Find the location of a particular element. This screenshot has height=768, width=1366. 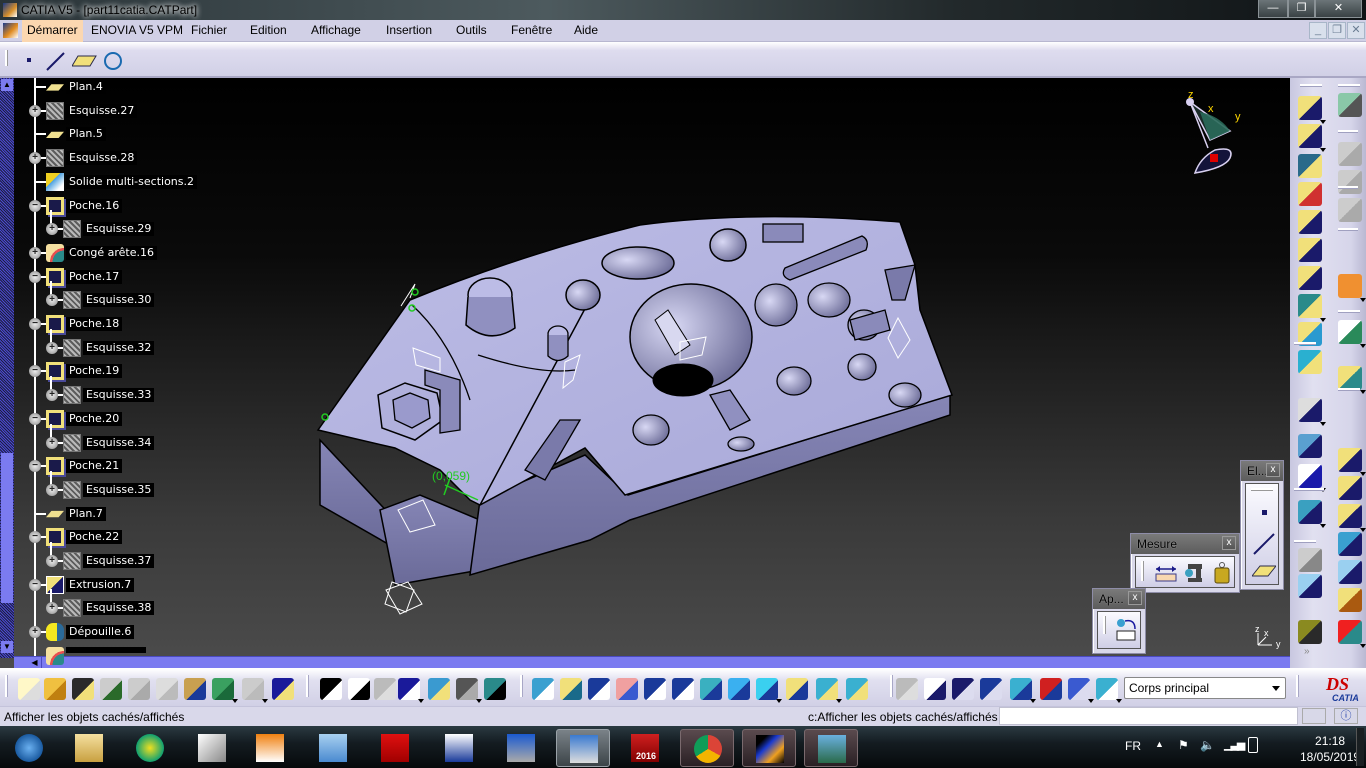

taskbar-media-player-classic is located at coordinates (459, 748).